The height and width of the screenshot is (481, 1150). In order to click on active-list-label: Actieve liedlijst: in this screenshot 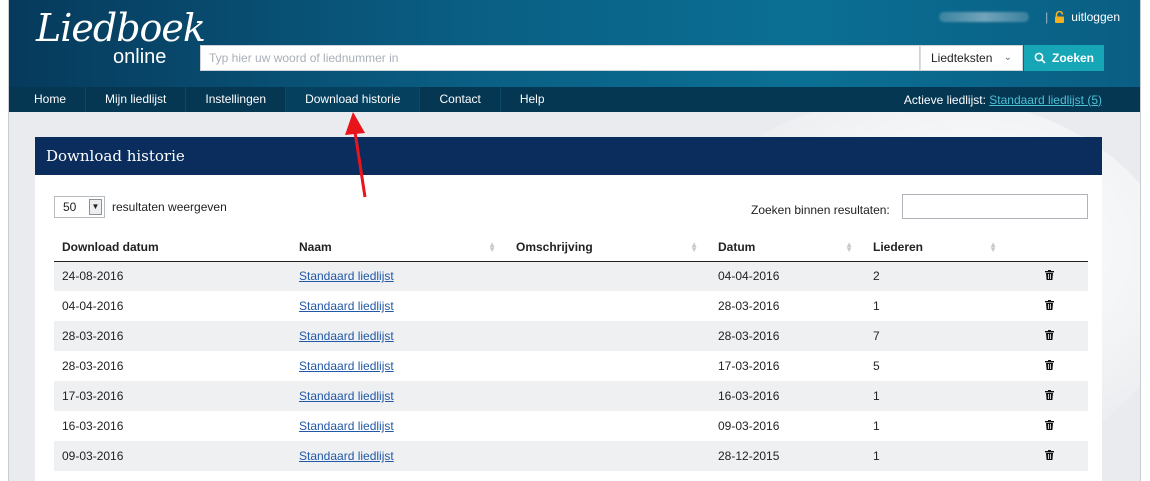, I will do `click(944, 99)`.